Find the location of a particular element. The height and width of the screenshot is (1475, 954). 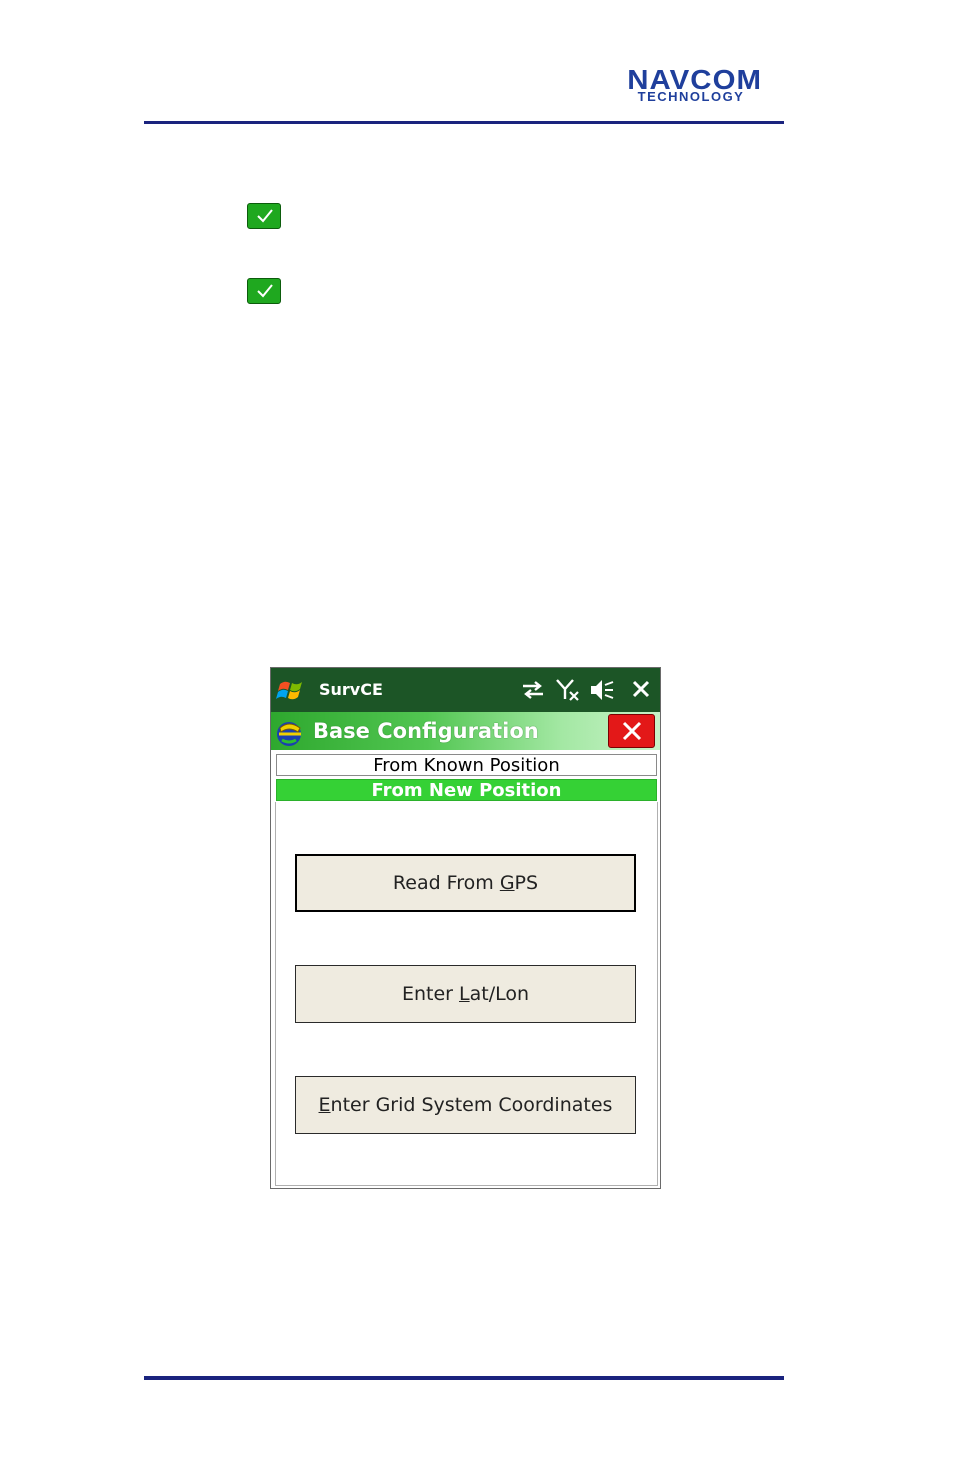

window-close-button is located at coordinates (631, 731).